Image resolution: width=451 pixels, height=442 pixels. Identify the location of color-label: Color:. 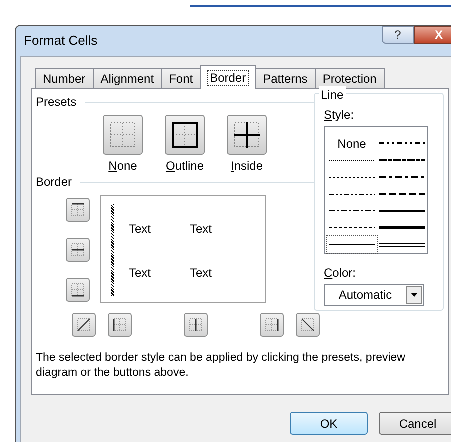
(341, 273).